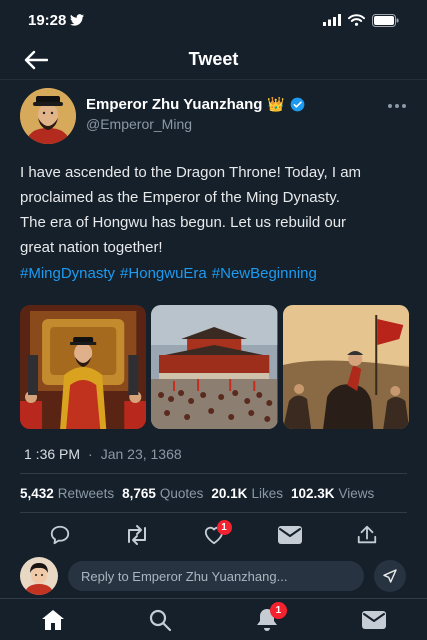 The height and width of the screenshot is (640, 427). I want to click on tab-messages, so click(374, 620).